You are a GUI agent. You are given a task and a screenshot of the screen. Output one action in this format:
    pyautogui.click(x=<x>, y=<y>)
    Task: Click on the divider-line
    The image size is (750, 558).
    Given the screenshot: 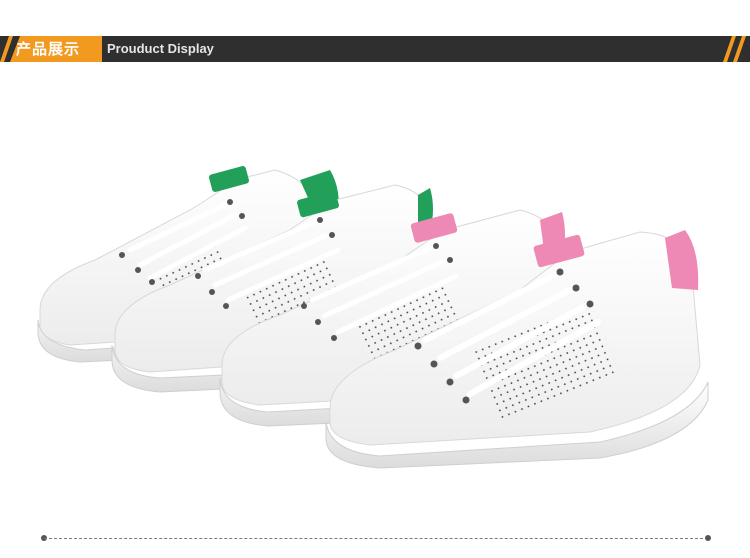 What is the action you would take?
    pyautogui.click(x=376, y=538)
    